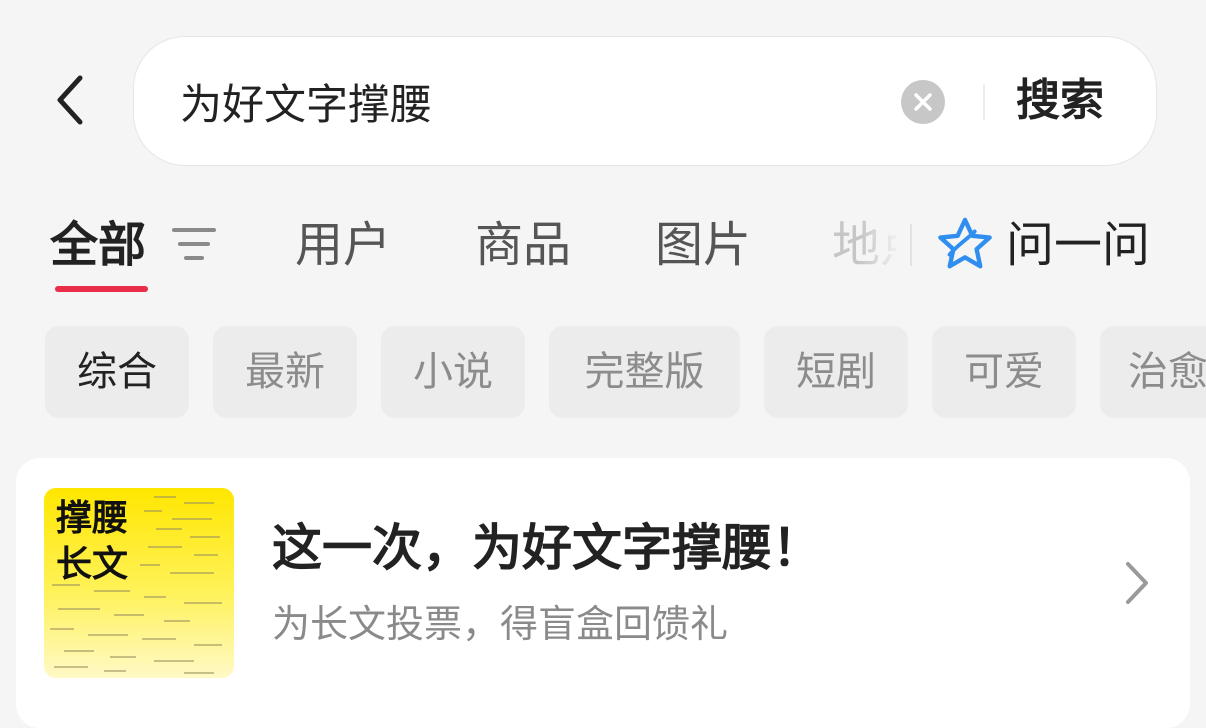 This screenshot has width=1206, height=728. What do you see at coordinates (453, 372) in the screenshot?
I see `chip-novel: 小说` at bounding box center [453, 372].